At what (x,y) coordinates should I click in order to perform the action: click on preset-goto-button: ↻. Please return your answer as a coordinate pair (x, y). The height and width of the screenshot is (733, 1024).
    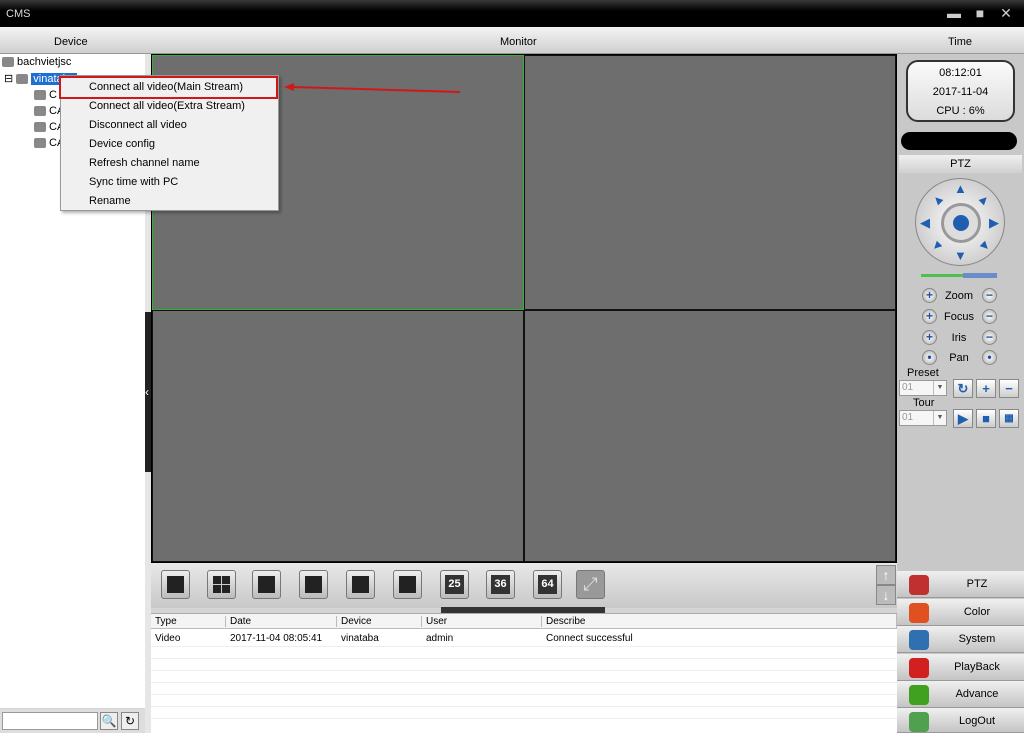
    Looking at the image, I should click on (963, 388).